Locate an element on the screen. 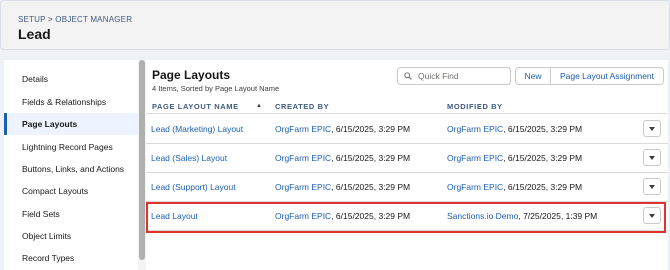 This screenshot has height=270, width=670. sidebar-scrollbar is located at coordinates (142, 165).